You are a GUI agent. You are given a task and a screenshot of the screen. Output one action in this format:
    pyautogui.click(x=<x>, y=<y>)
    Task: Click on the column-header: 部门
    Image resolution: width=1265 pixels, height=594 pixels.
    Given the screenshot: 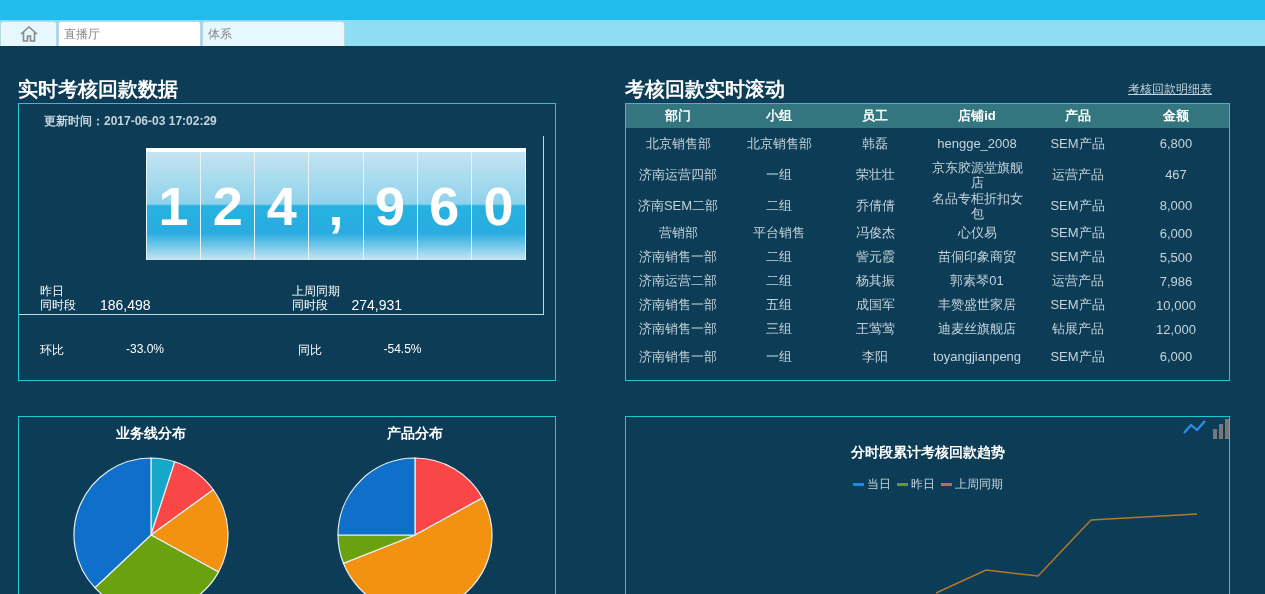 What is the action you would take?
    pyautogui.click(x=678, y=116)
    